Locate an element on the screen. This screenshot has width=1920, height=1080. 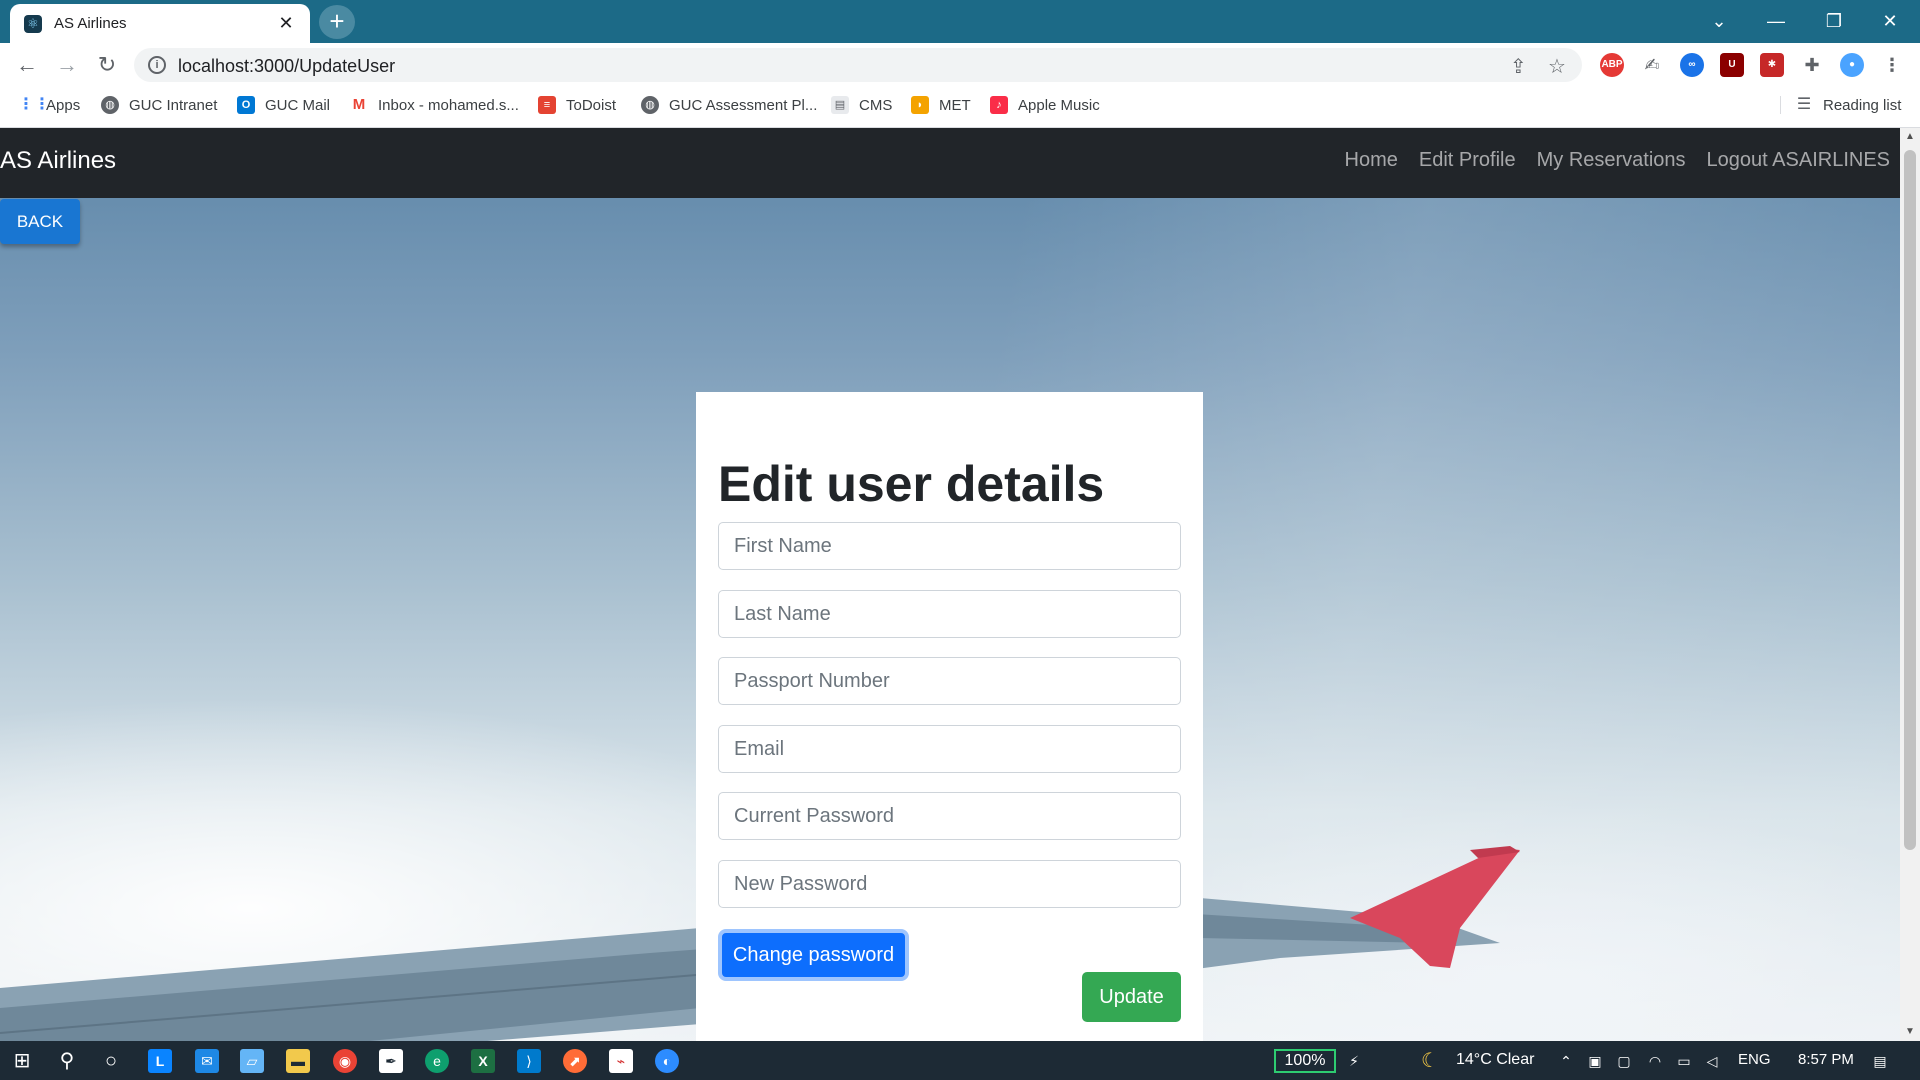
bookmark-guc-intranet: ◍ GUC Intranet is located at coordinates (159, 105).